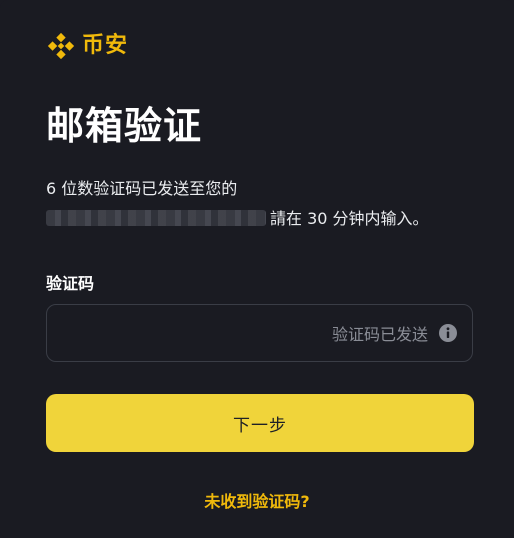  What do you see at coordinates (61, 46) in the screenshot?
I see `binance-logo-icon` at bounding box center [61, 46].